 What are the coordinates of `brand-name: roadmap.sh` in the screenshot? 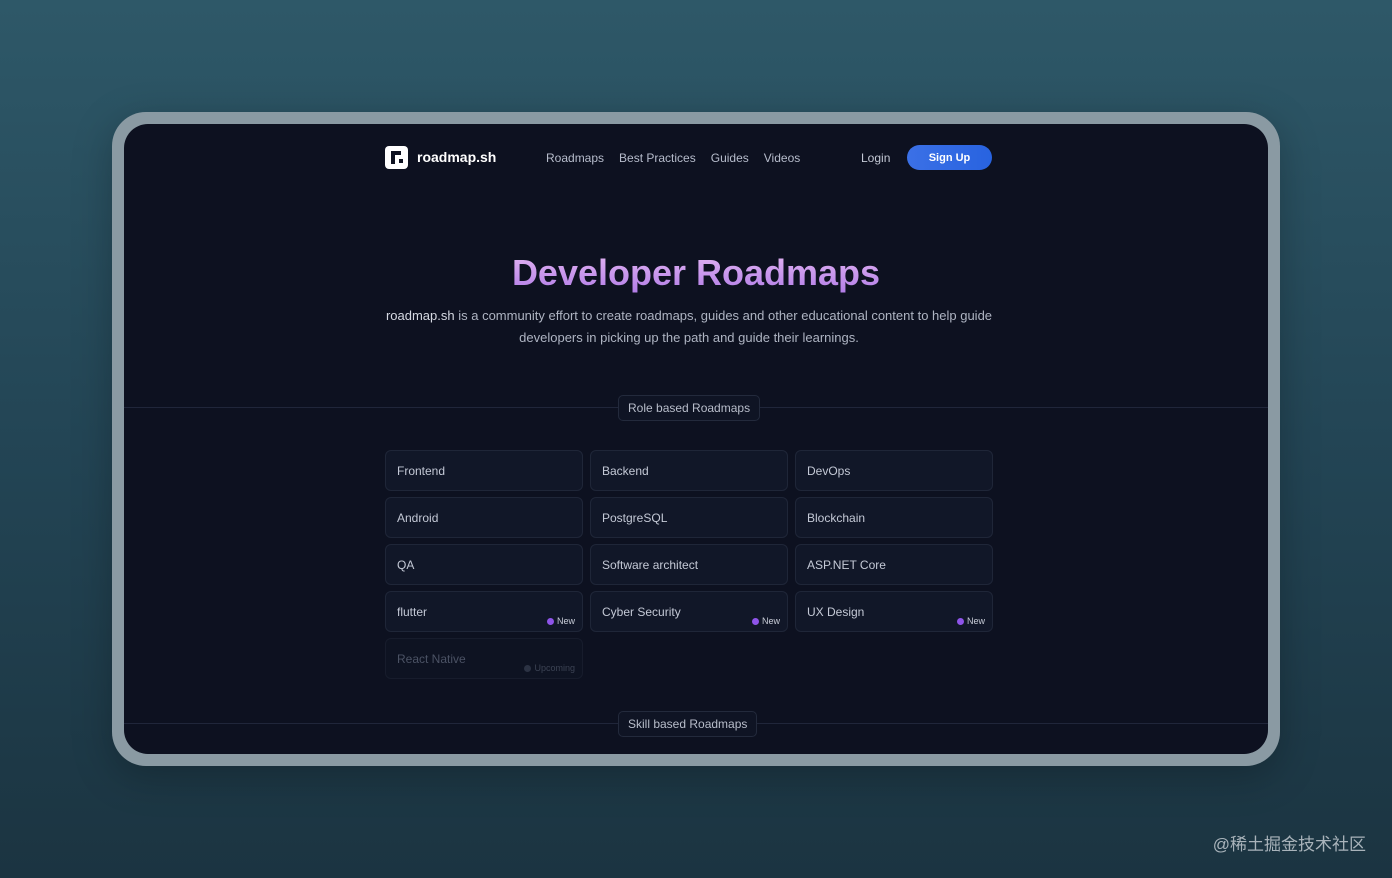 It's located at (456, 157).